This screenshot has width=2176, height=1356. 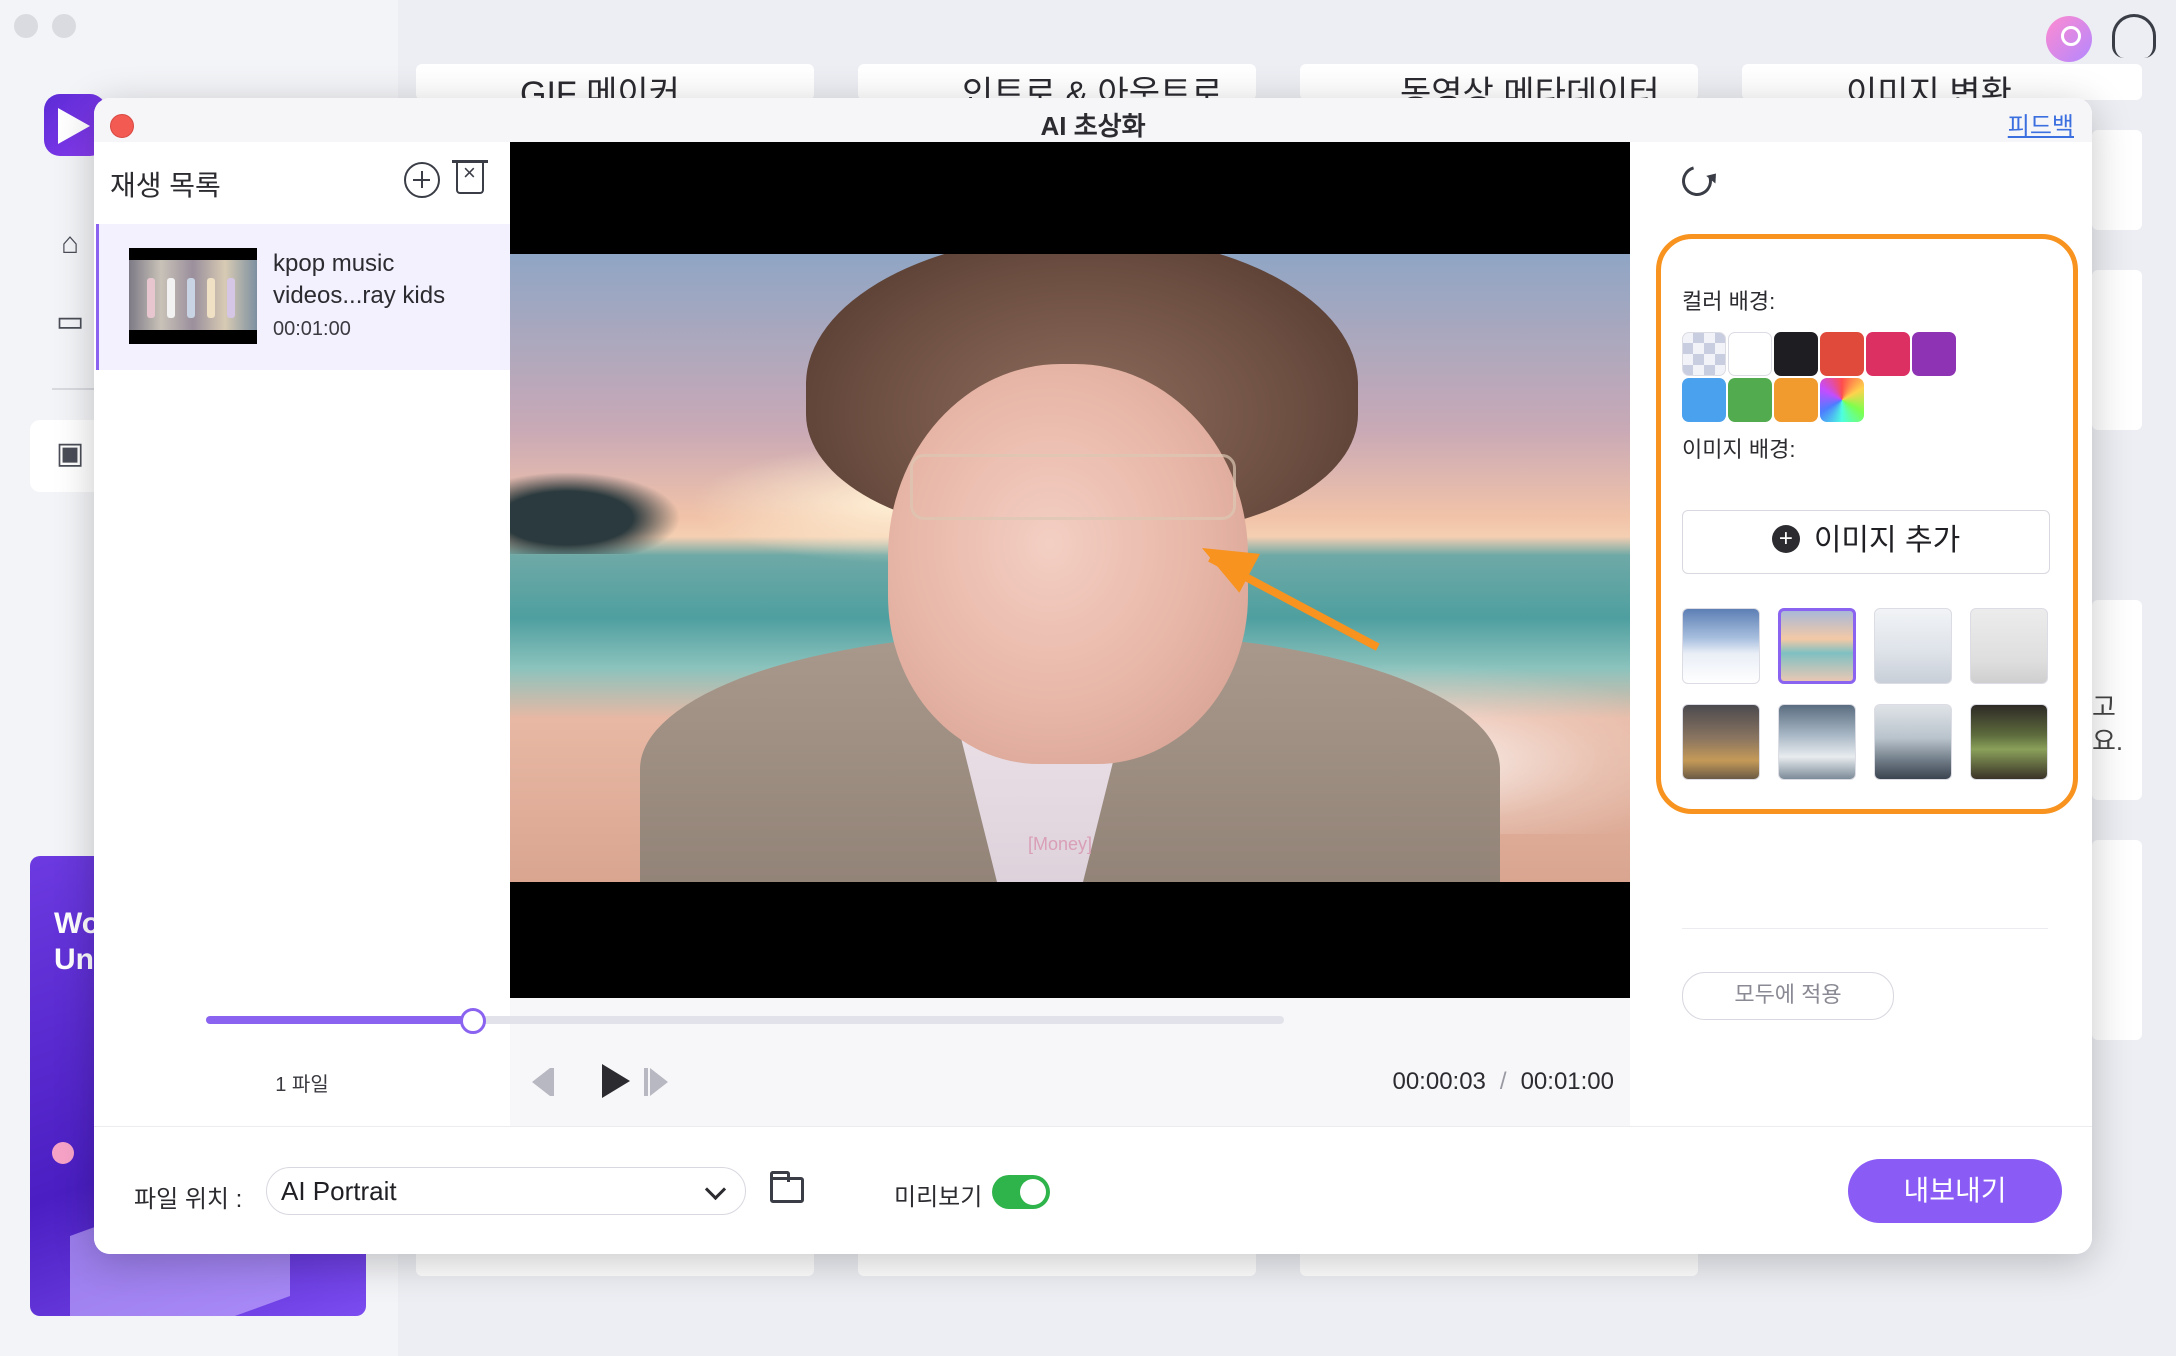 I want to click on toolbox-icon: ▣, so click(x=70, y=453).